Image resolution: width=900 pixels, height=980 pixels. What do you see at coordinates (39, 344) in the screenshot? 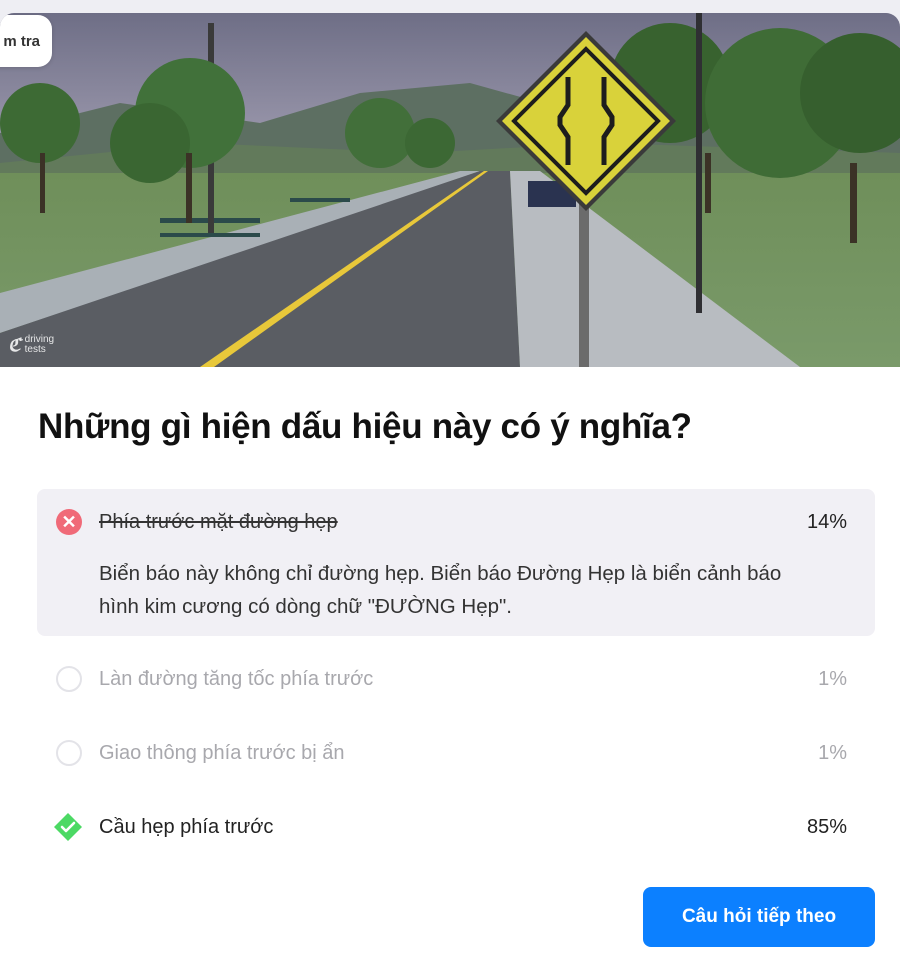
I see `watermark-text: driving tests` at bounding box center [39, 344].